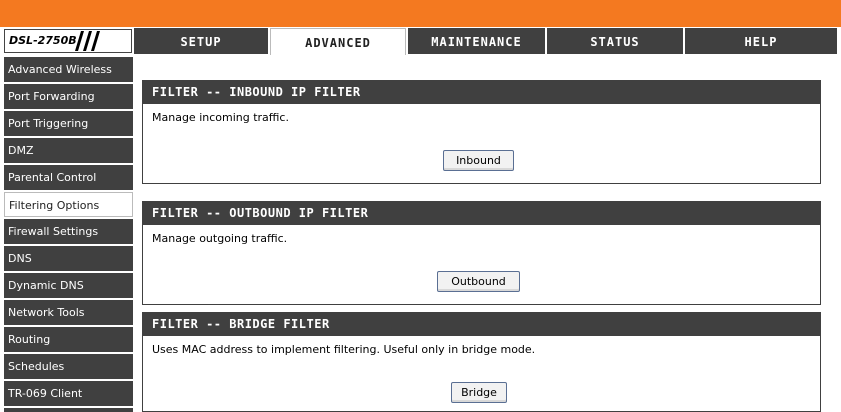  I want to click on model-logo: DSL-2750B, so click(68, 41).